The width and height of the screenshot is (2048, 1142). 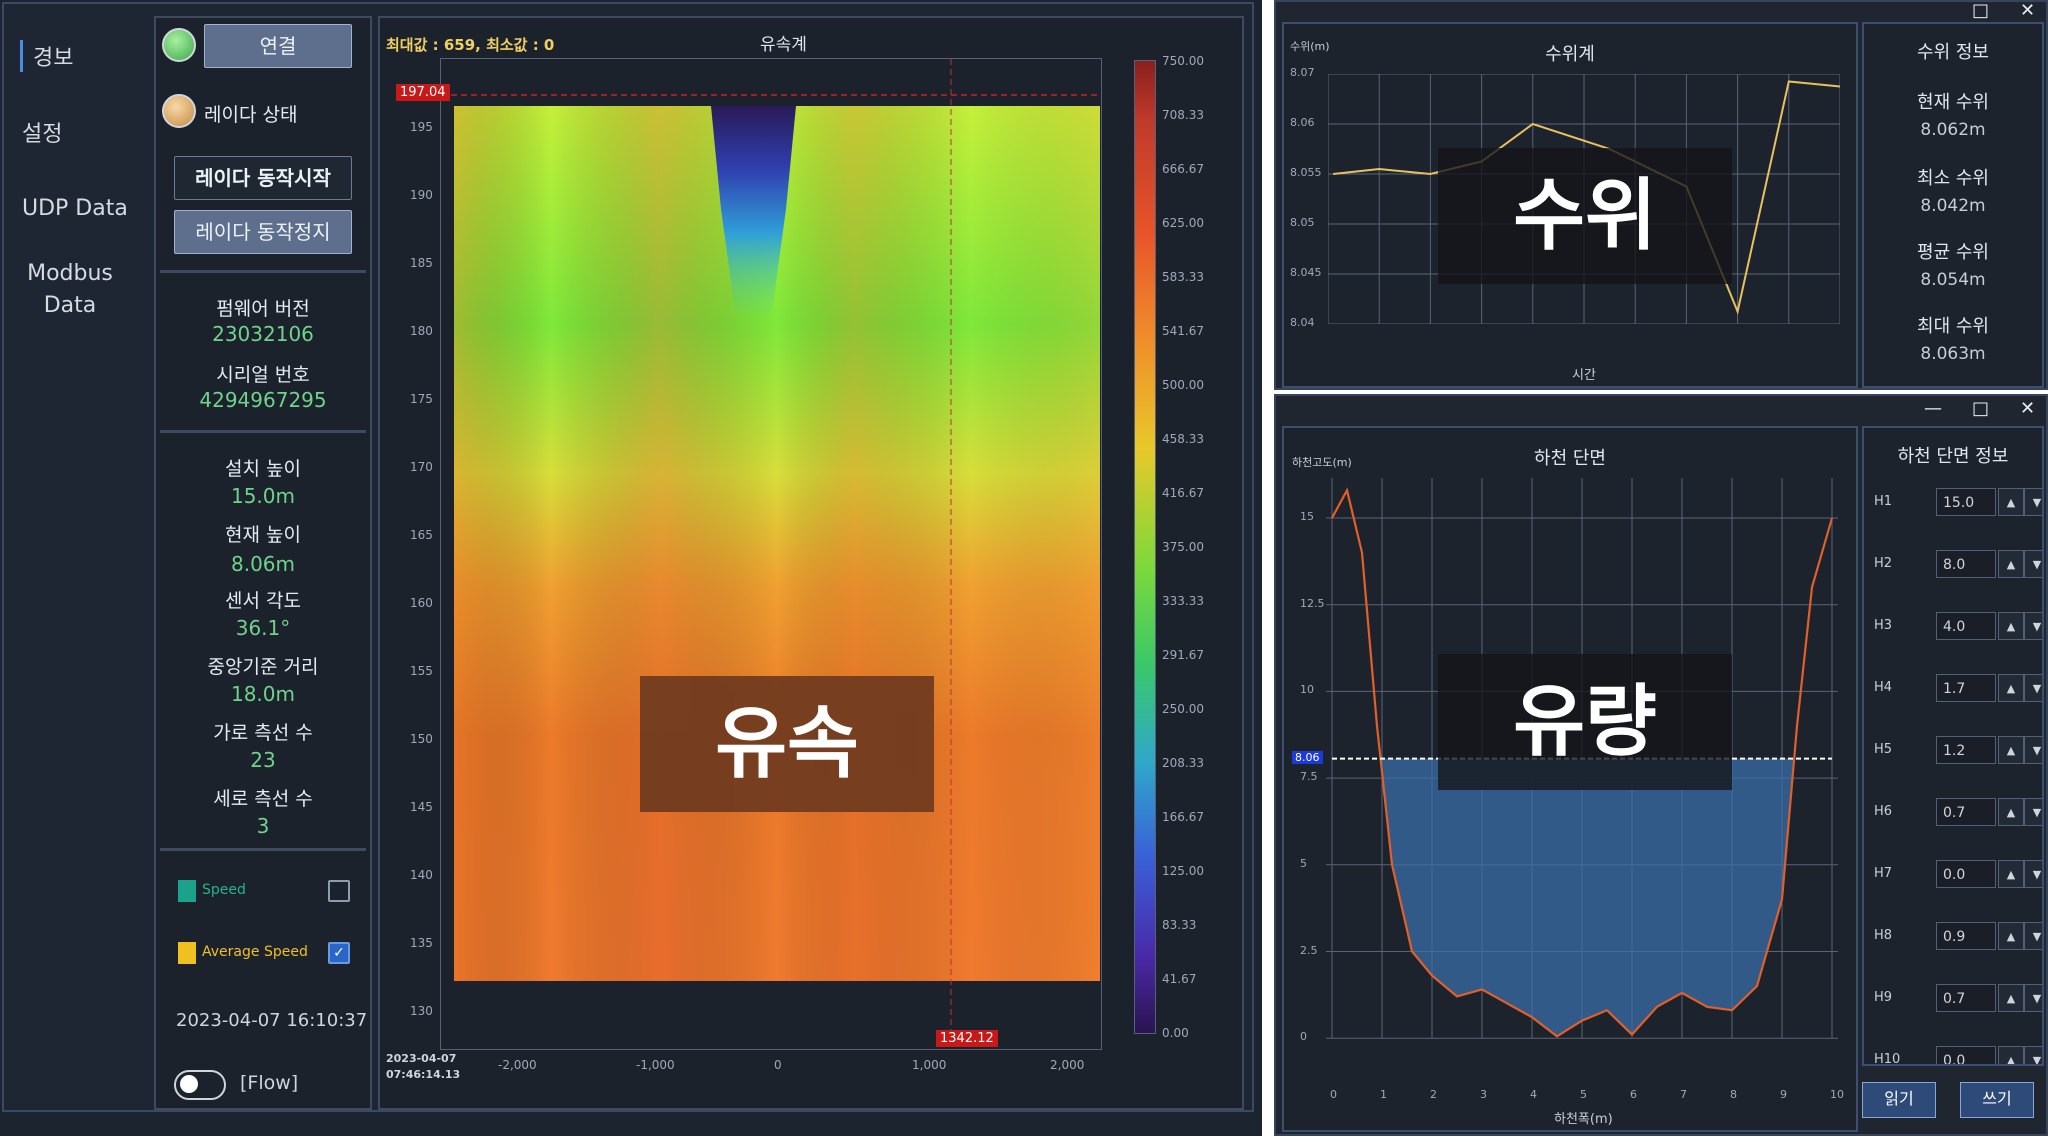 I want to click on water-level-info-title: 수위 정보, so click(x=1953, y=52).